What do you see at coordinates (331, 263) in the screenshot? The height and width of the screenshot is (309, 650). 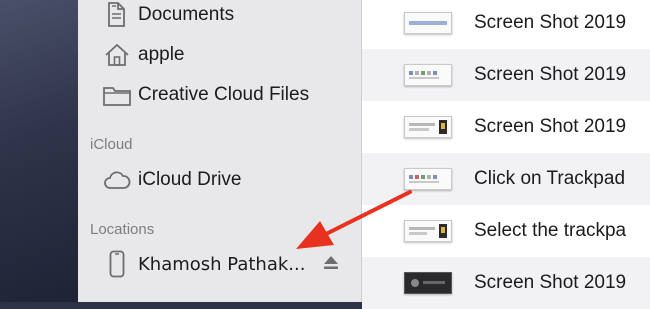 I see `eject-icon` at bounding box center [331, 263].